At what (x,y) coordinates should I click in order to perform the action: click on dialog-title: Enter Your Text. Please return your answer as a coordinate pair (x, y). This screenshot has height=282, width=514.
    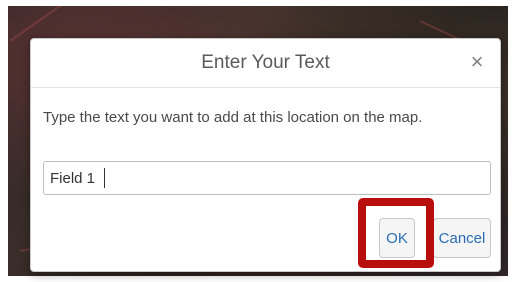
    Looking at the image, I should click on (265, 62).